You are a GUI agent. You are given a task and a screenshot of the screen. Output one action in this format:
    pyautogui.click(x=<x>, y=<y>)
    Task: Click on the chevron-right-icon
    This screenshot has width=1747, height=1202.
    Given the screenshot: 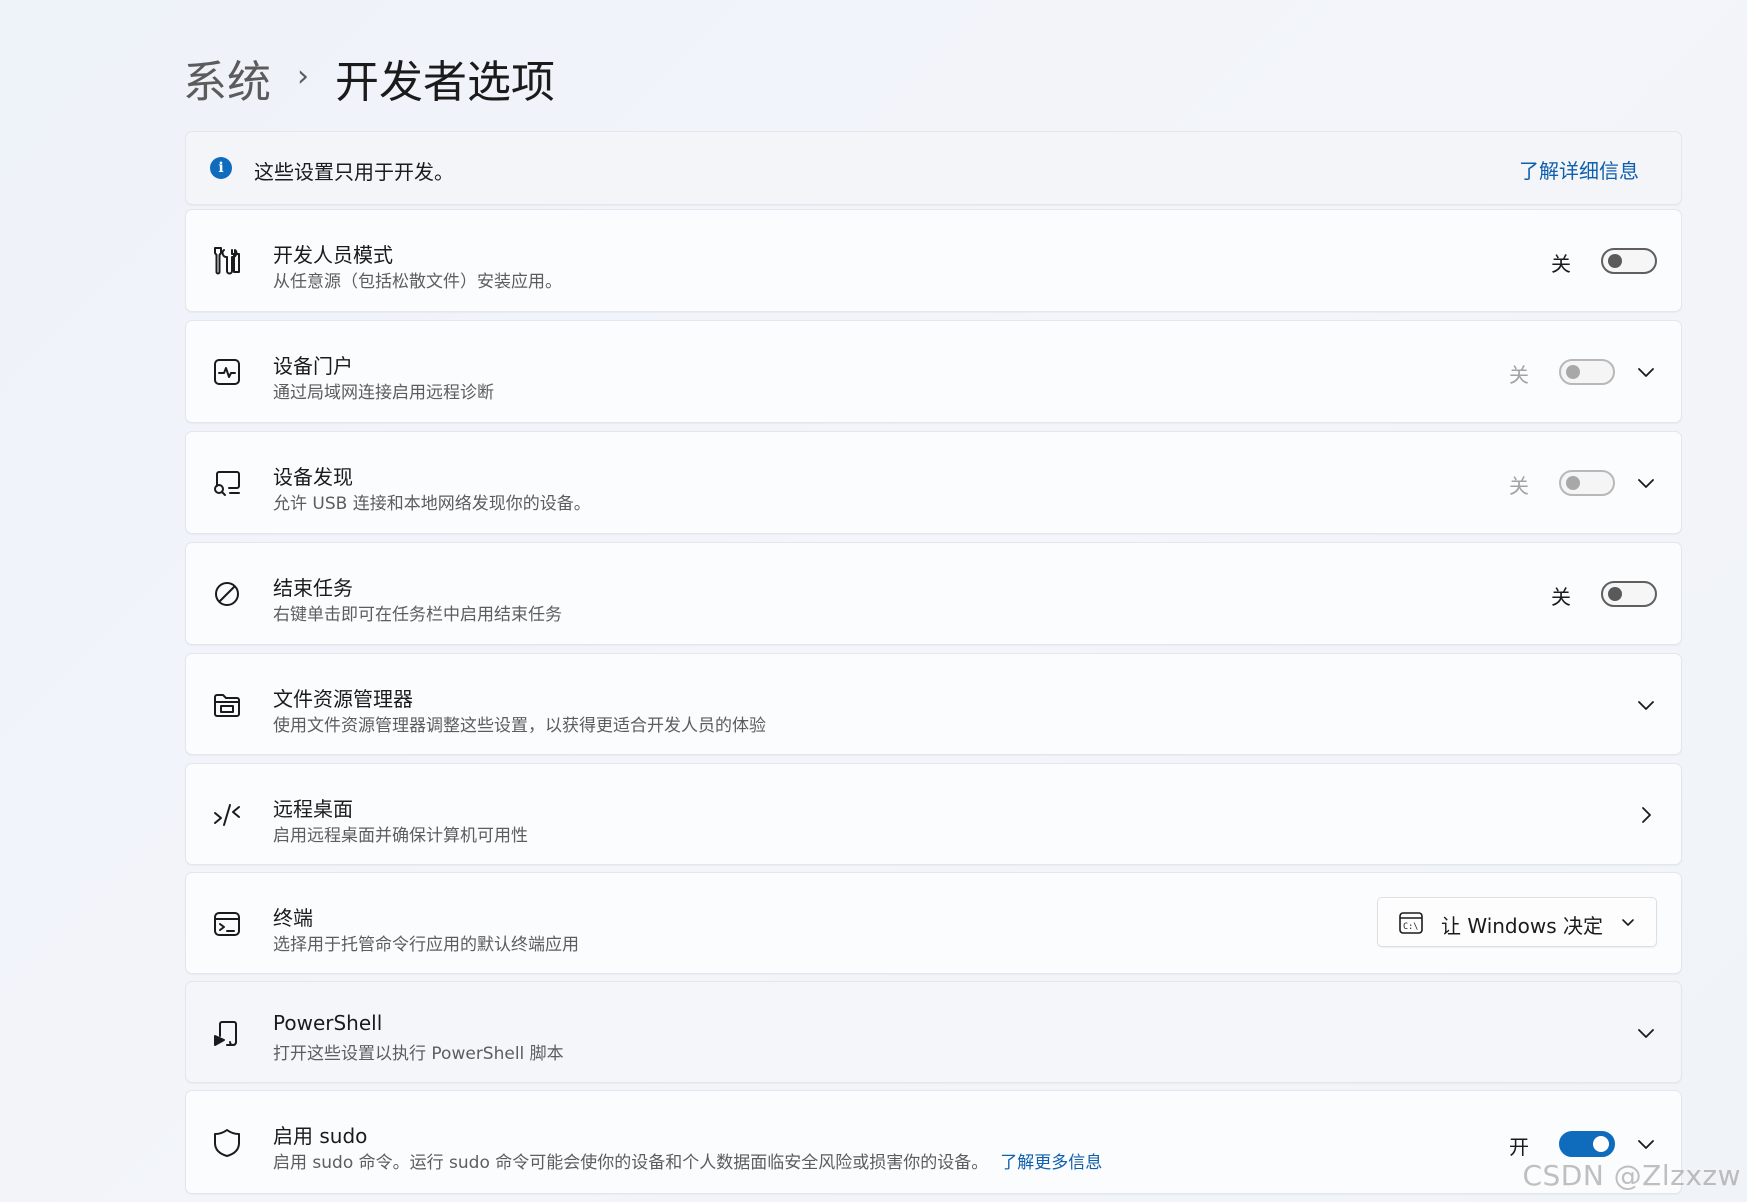 What is the action you would take?
    pyautogui.click(x=1646, y=815)
    